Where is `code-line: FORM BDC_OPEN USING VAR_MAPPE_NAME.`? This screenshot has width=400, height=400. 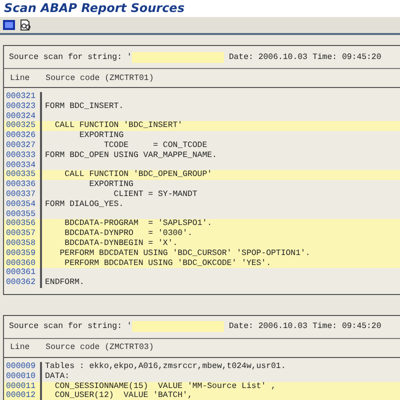 code-line: FORM BDC_OPEN USING VAR_MAPPE_NAME. is located at coordinates (130, 155).